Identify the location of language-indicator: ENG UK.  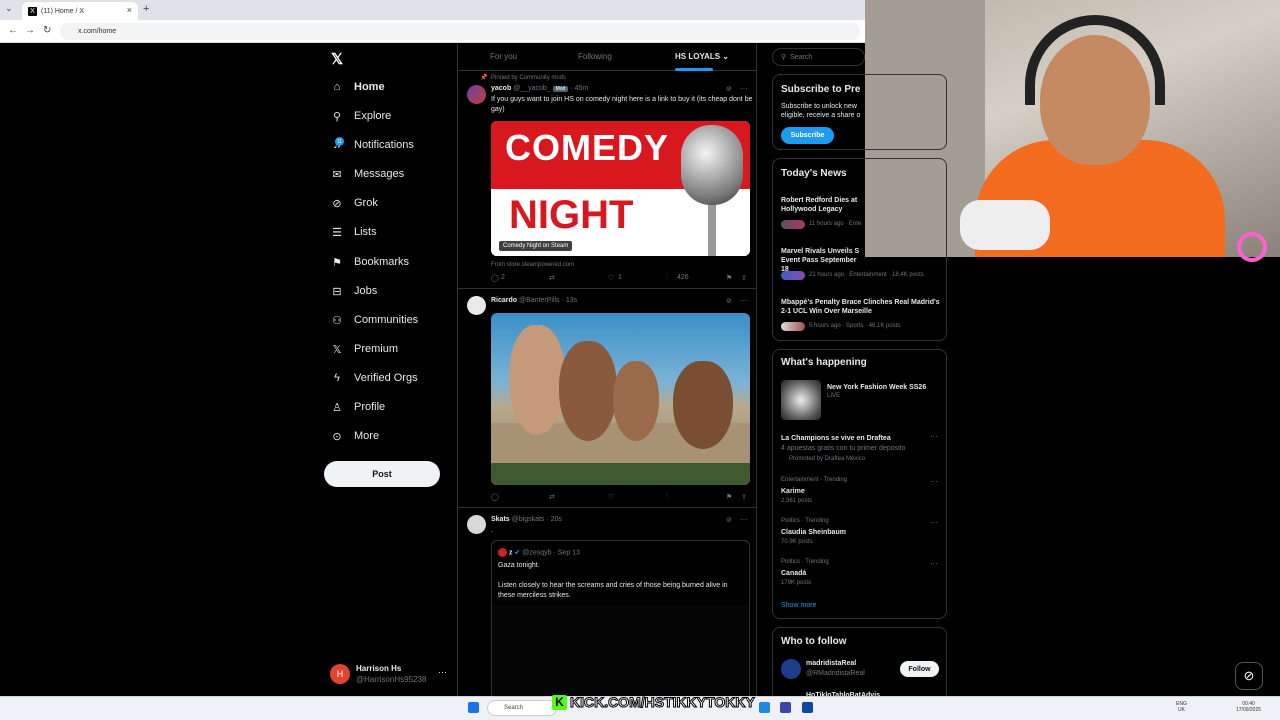
(1181, 707).